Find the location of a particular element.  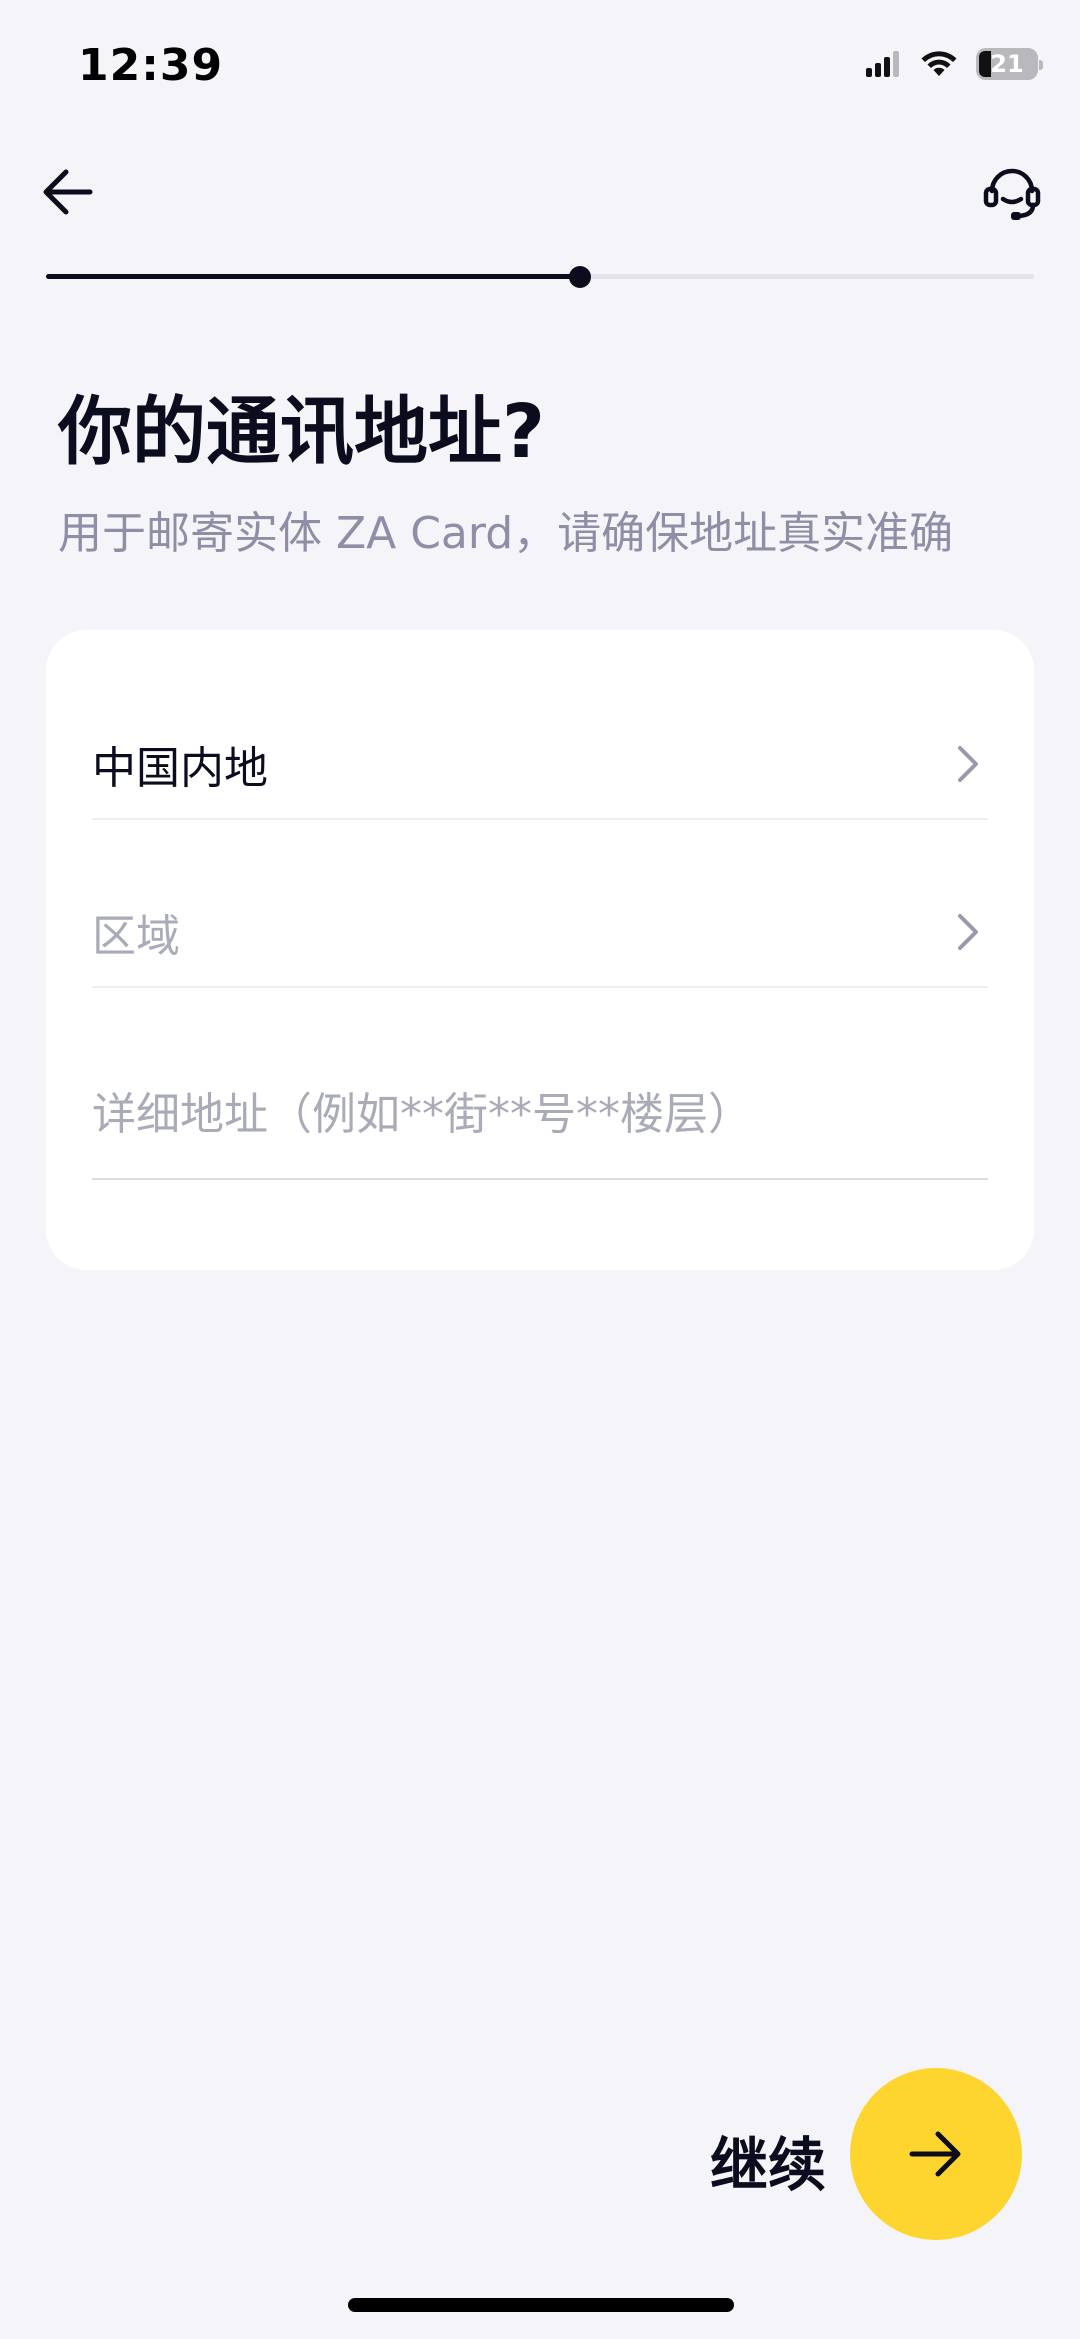

page-title: 你的通讯地址? is located at coordinates (301, 432).